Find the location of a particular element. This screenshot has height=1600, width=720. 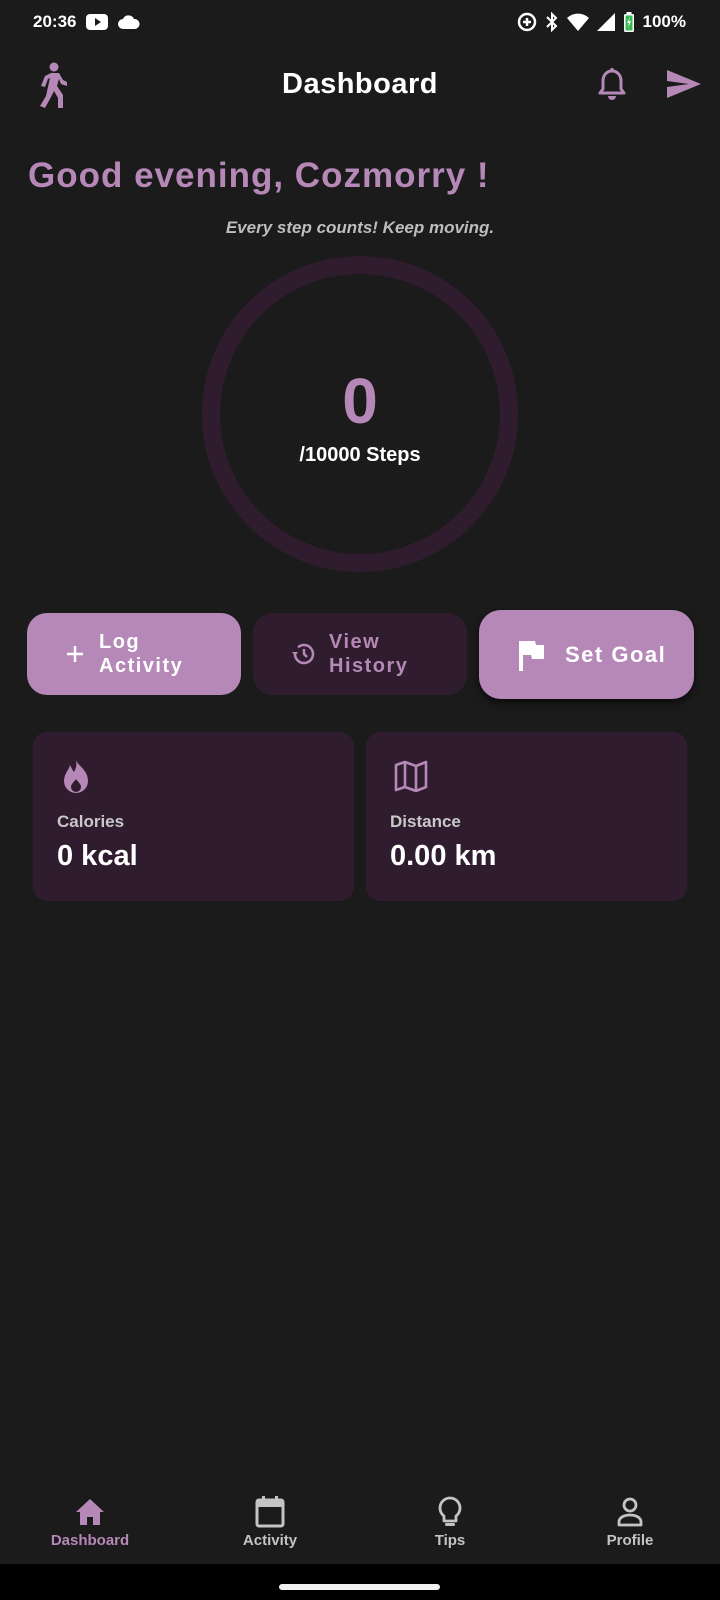

battery-icon is located at coordinates (629, 22).